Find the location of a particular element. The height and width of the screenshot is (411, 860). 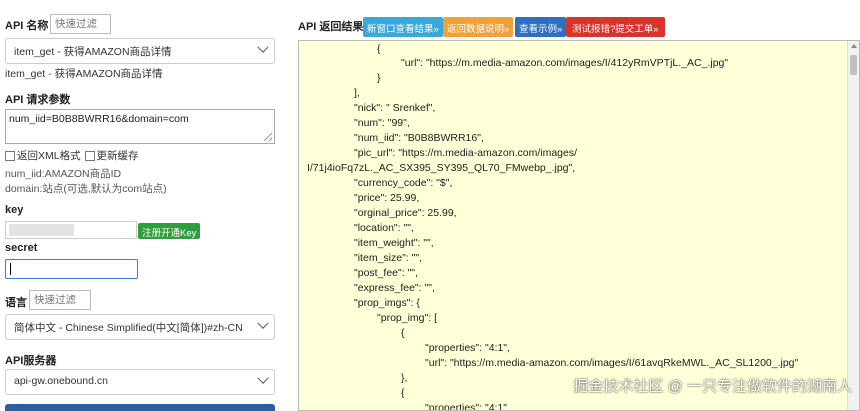

return-desc-button: 返回数据说明» is located at coordinates (478, 27).